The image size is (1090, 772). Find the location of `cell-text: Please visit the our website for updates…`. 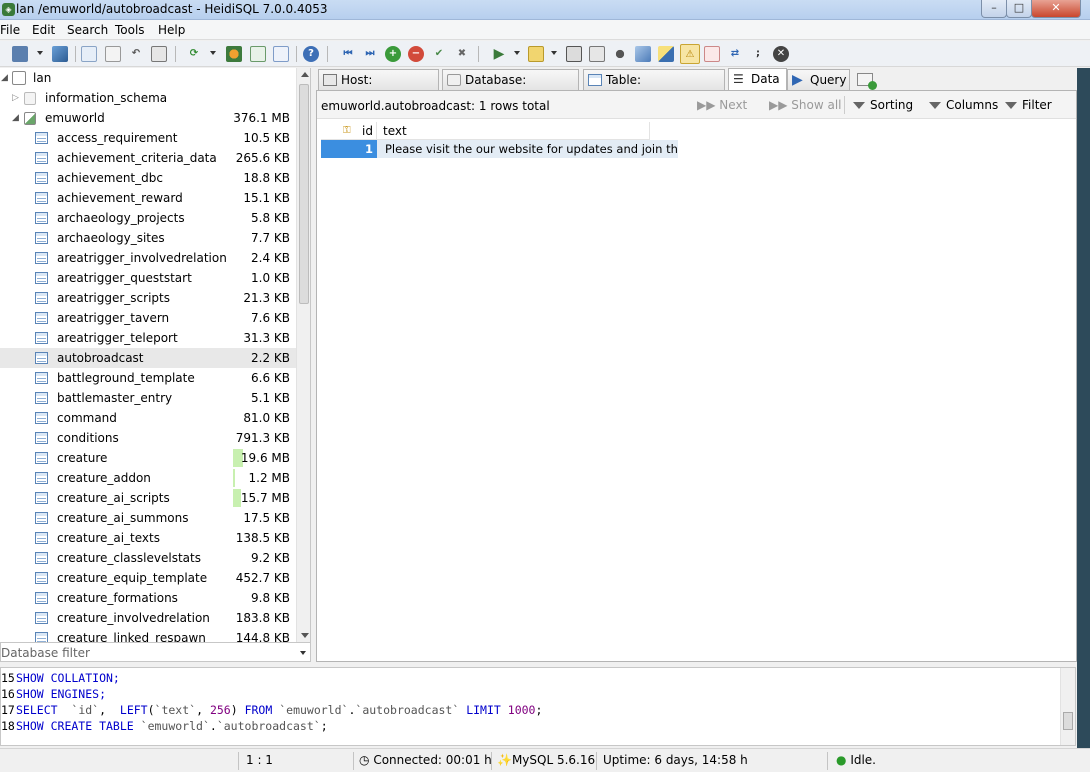

cell-text: Please visit the our website for updates… is located at coordinates (527, 149).